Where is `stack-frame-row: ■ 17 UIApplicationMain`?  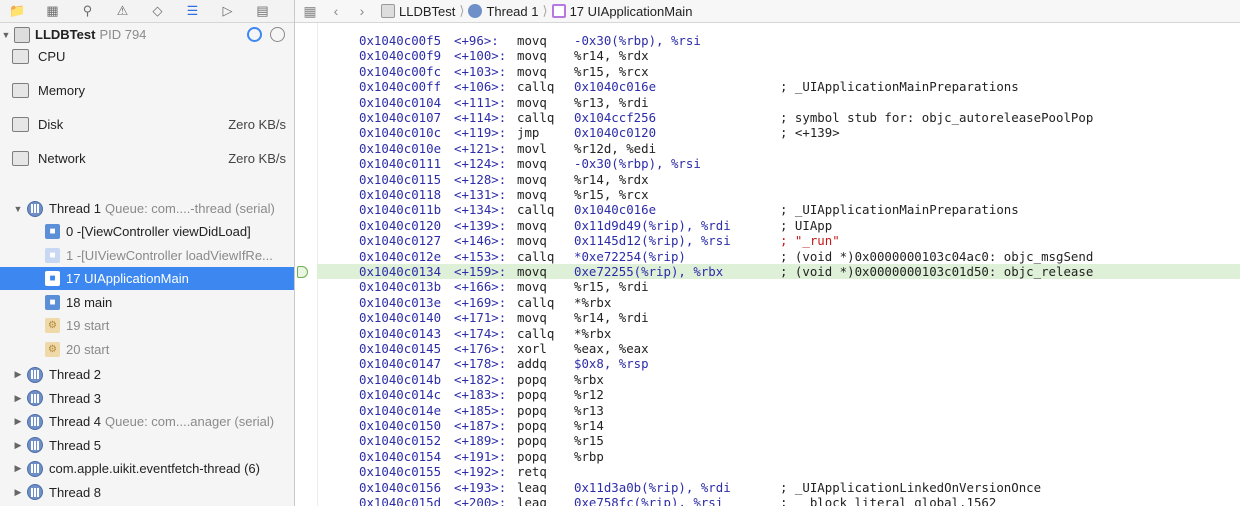
stack-frame-row: ■ 17 UIApplicationMain is located at coordinates (147, 278).